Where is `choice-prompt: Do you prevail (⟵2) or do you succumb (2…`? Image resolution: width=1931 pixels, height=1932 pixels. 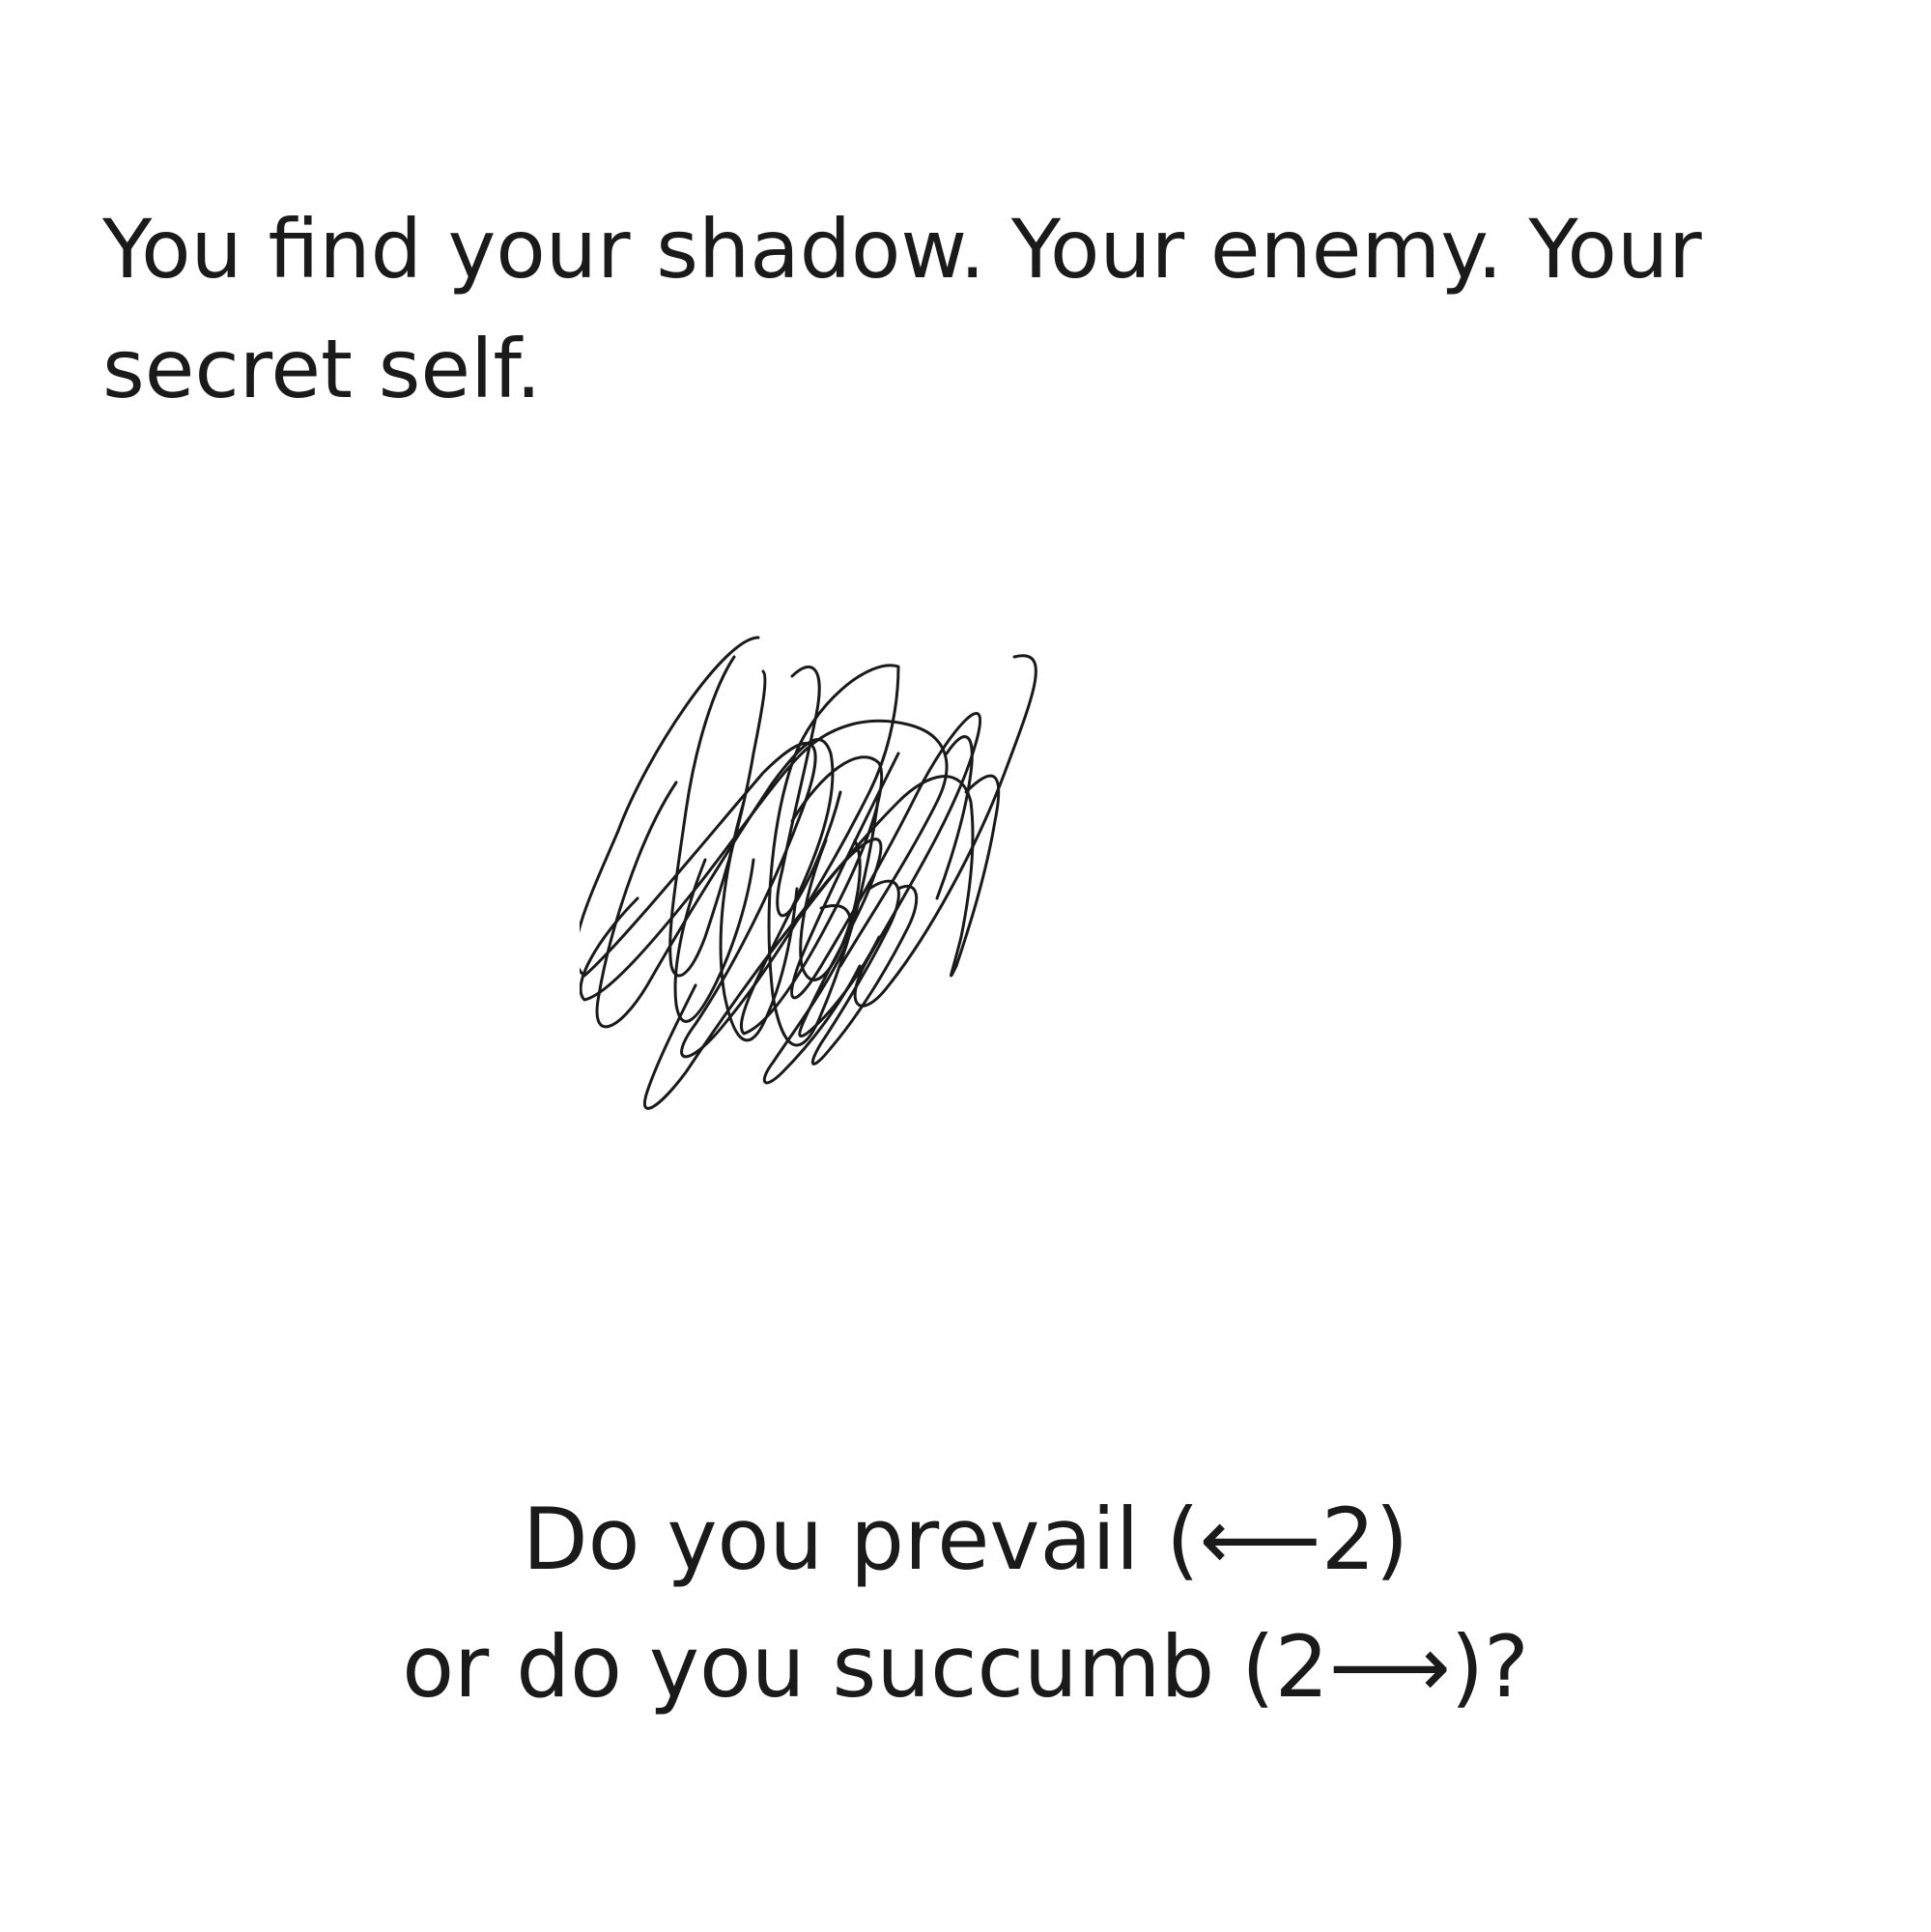 choice-prompt: Do you prevail (⟵2) or do you succumb (2… is located at coordinates (965, 1603).